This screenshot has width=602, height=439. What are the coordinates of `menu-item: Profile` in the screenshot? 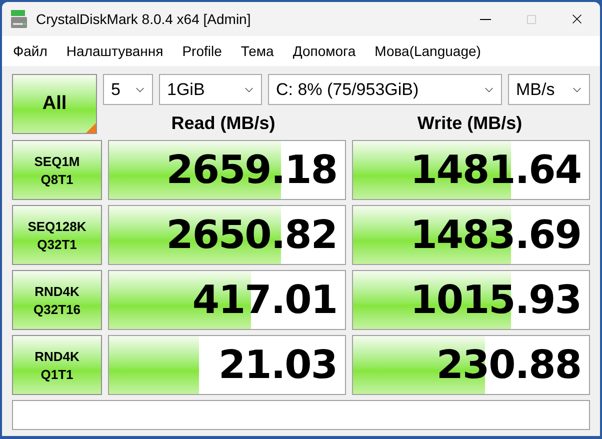 It's located at (202, 51).